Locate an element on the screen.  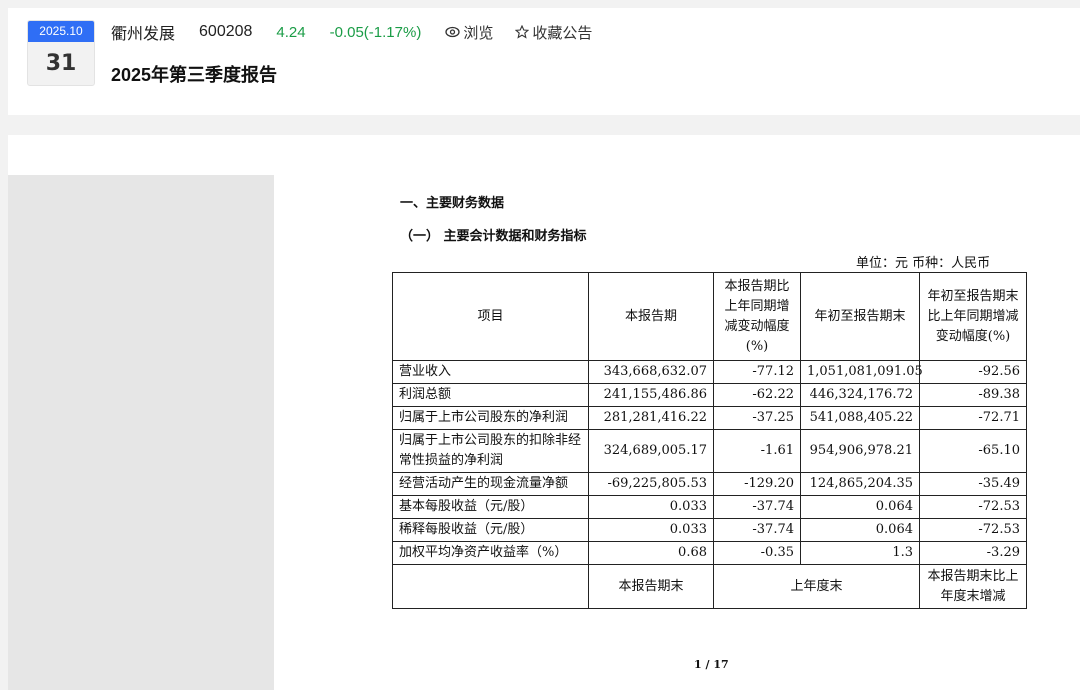
cell-value: -89.38 is located at coordinates (973, 395).